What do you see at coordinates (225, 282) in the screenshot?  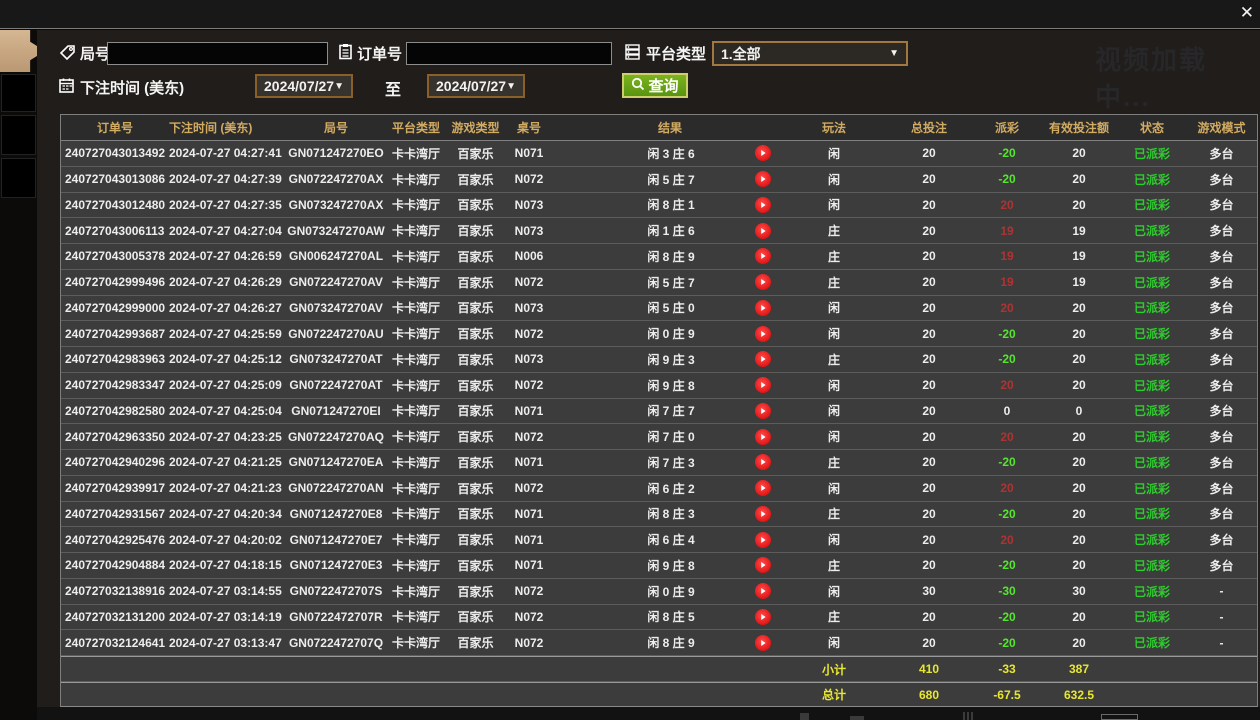 I see `bet-time: 2024-07-27 04:26:29` at bounding box center [225, 282].